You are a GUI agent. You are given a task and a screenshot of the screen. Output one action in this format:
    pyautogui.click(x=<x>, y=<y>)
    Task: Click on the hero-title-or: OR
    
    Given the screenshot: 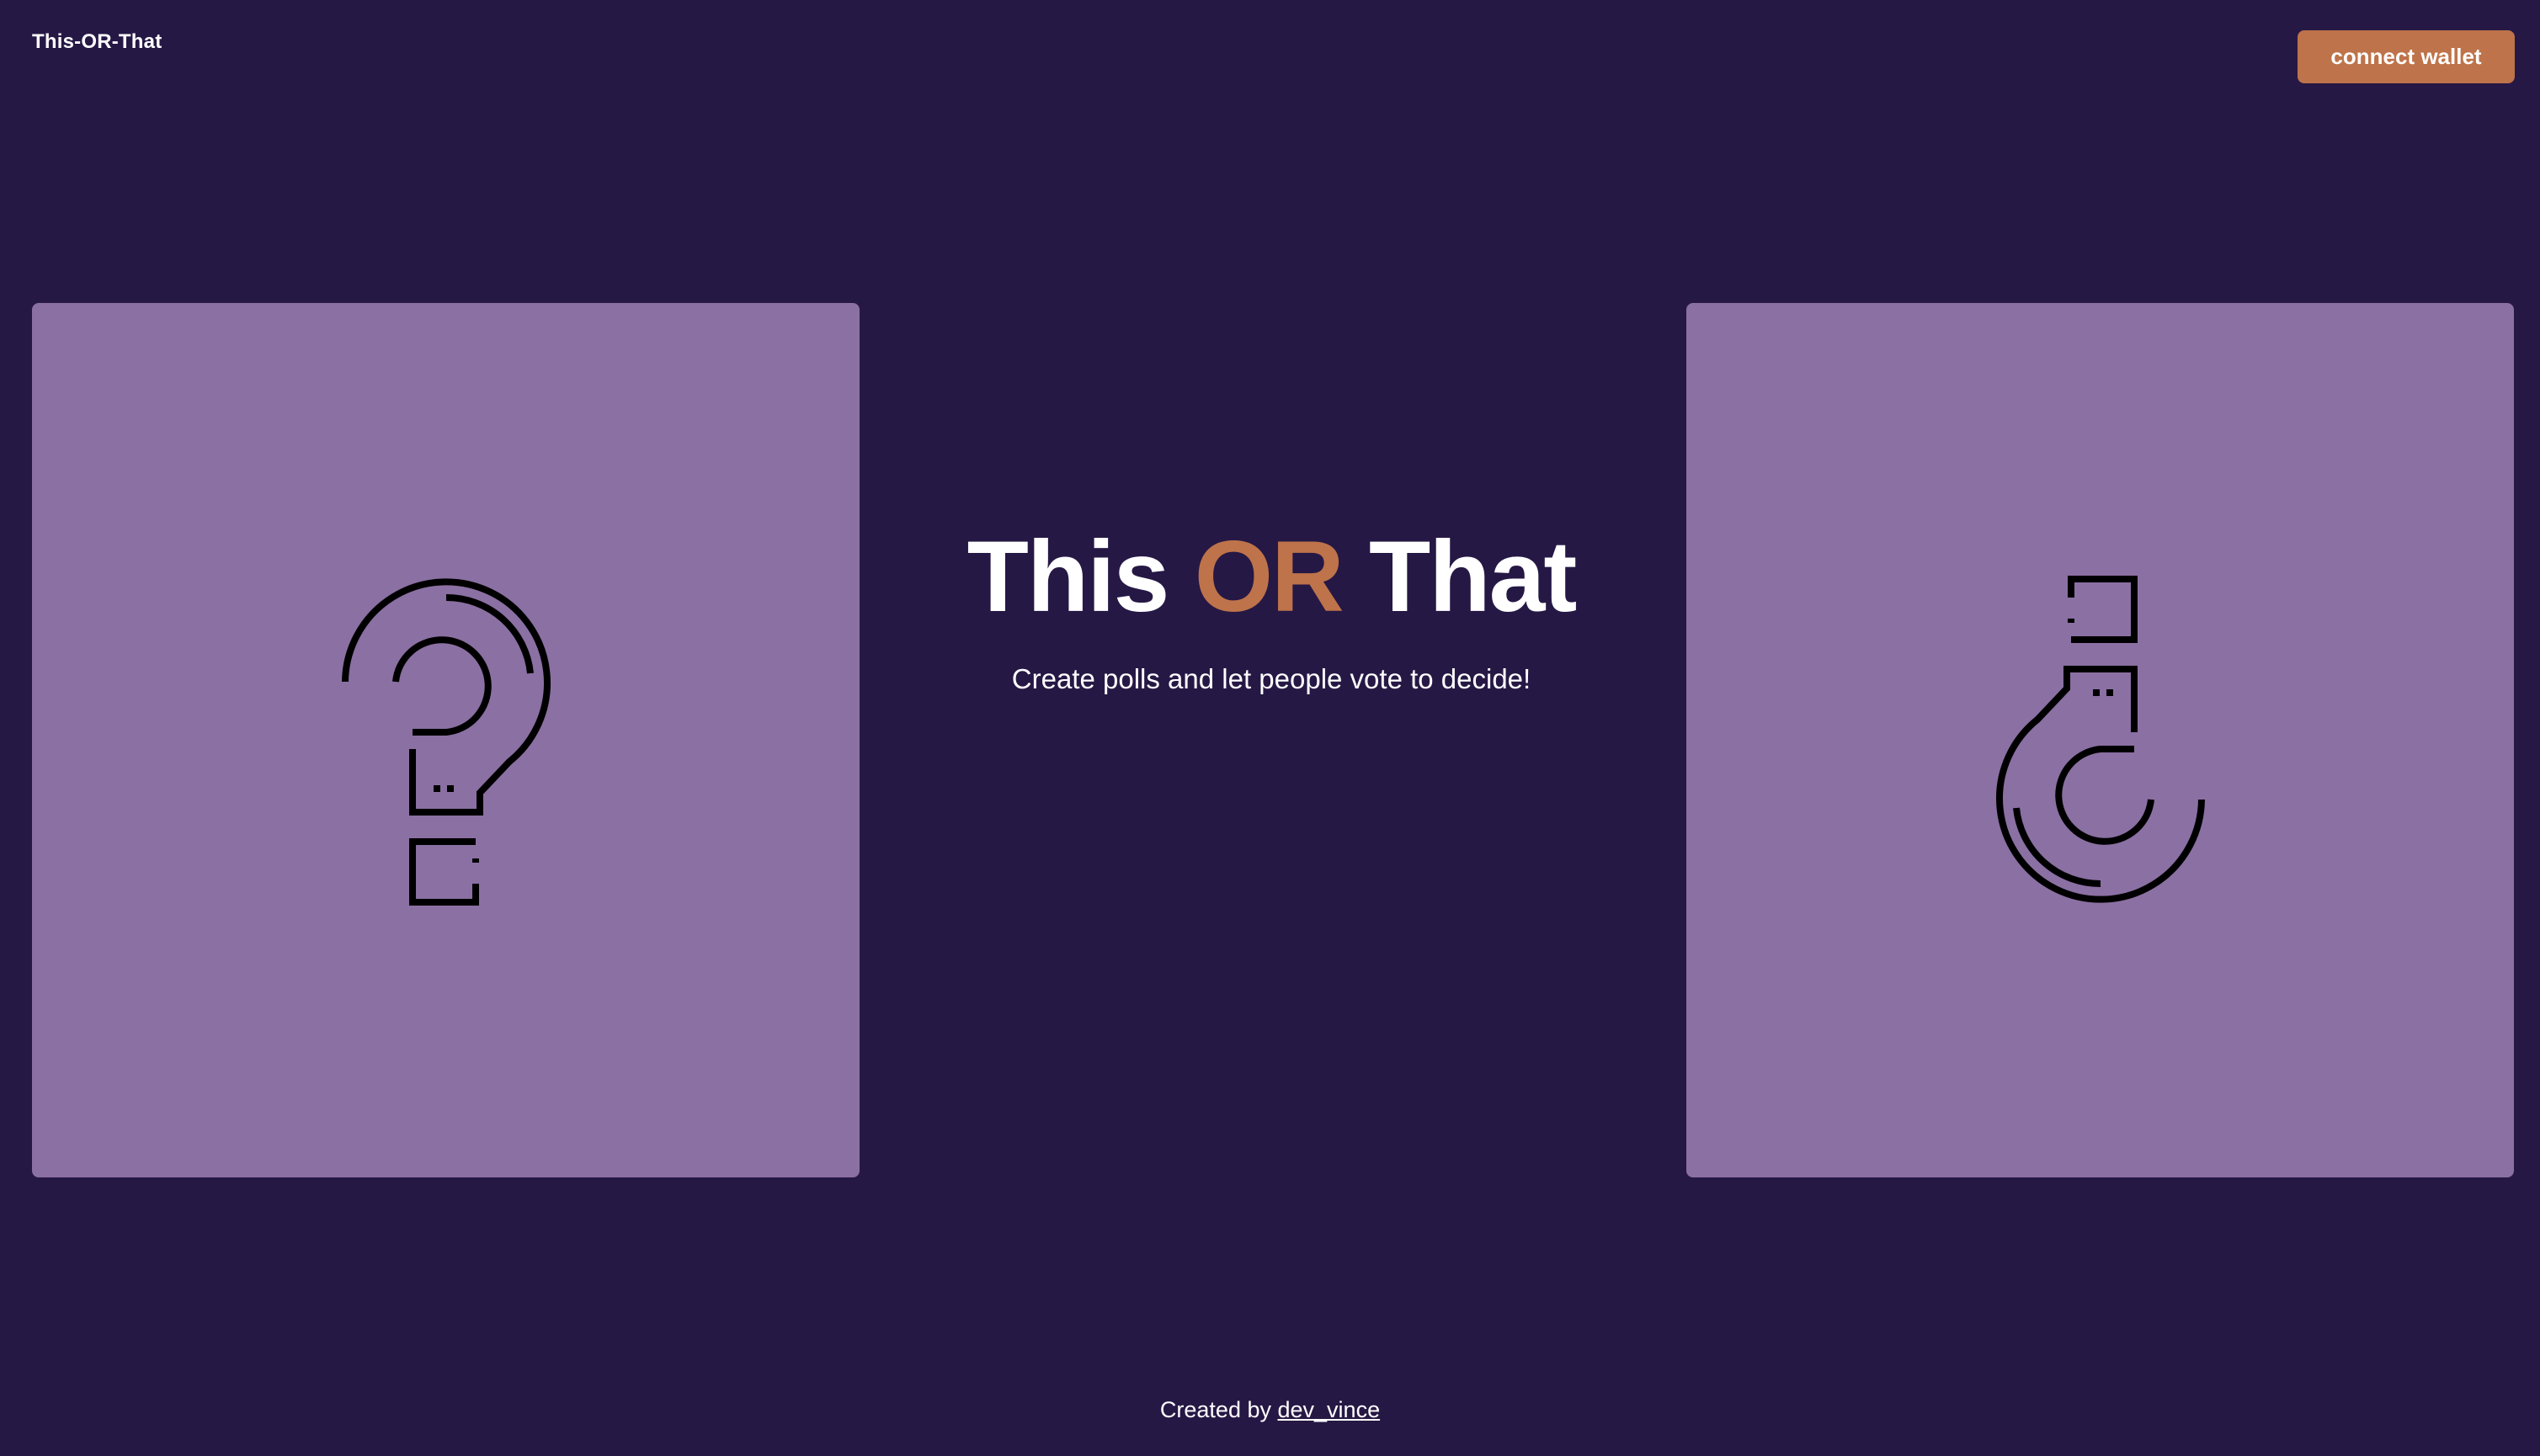 What is the action you would take?
    pyautogui.click(x=1270, y=576)
    